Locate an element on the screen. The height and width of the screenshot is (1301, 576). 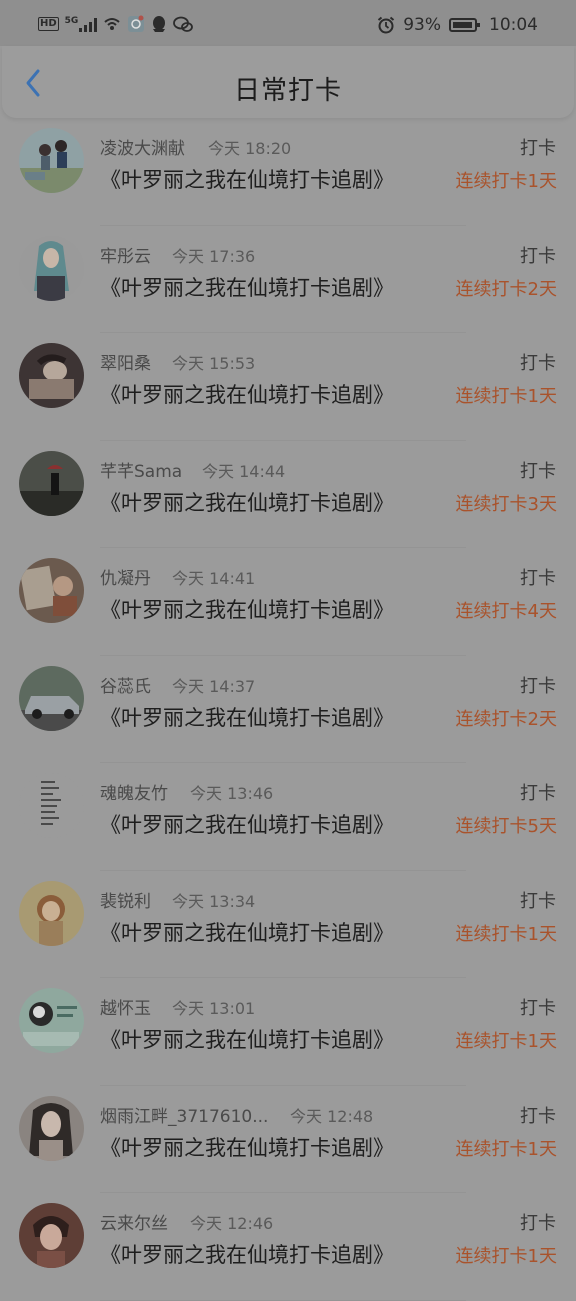
streak-label: 连续打卡4天 is located at coordinates (506, 611).